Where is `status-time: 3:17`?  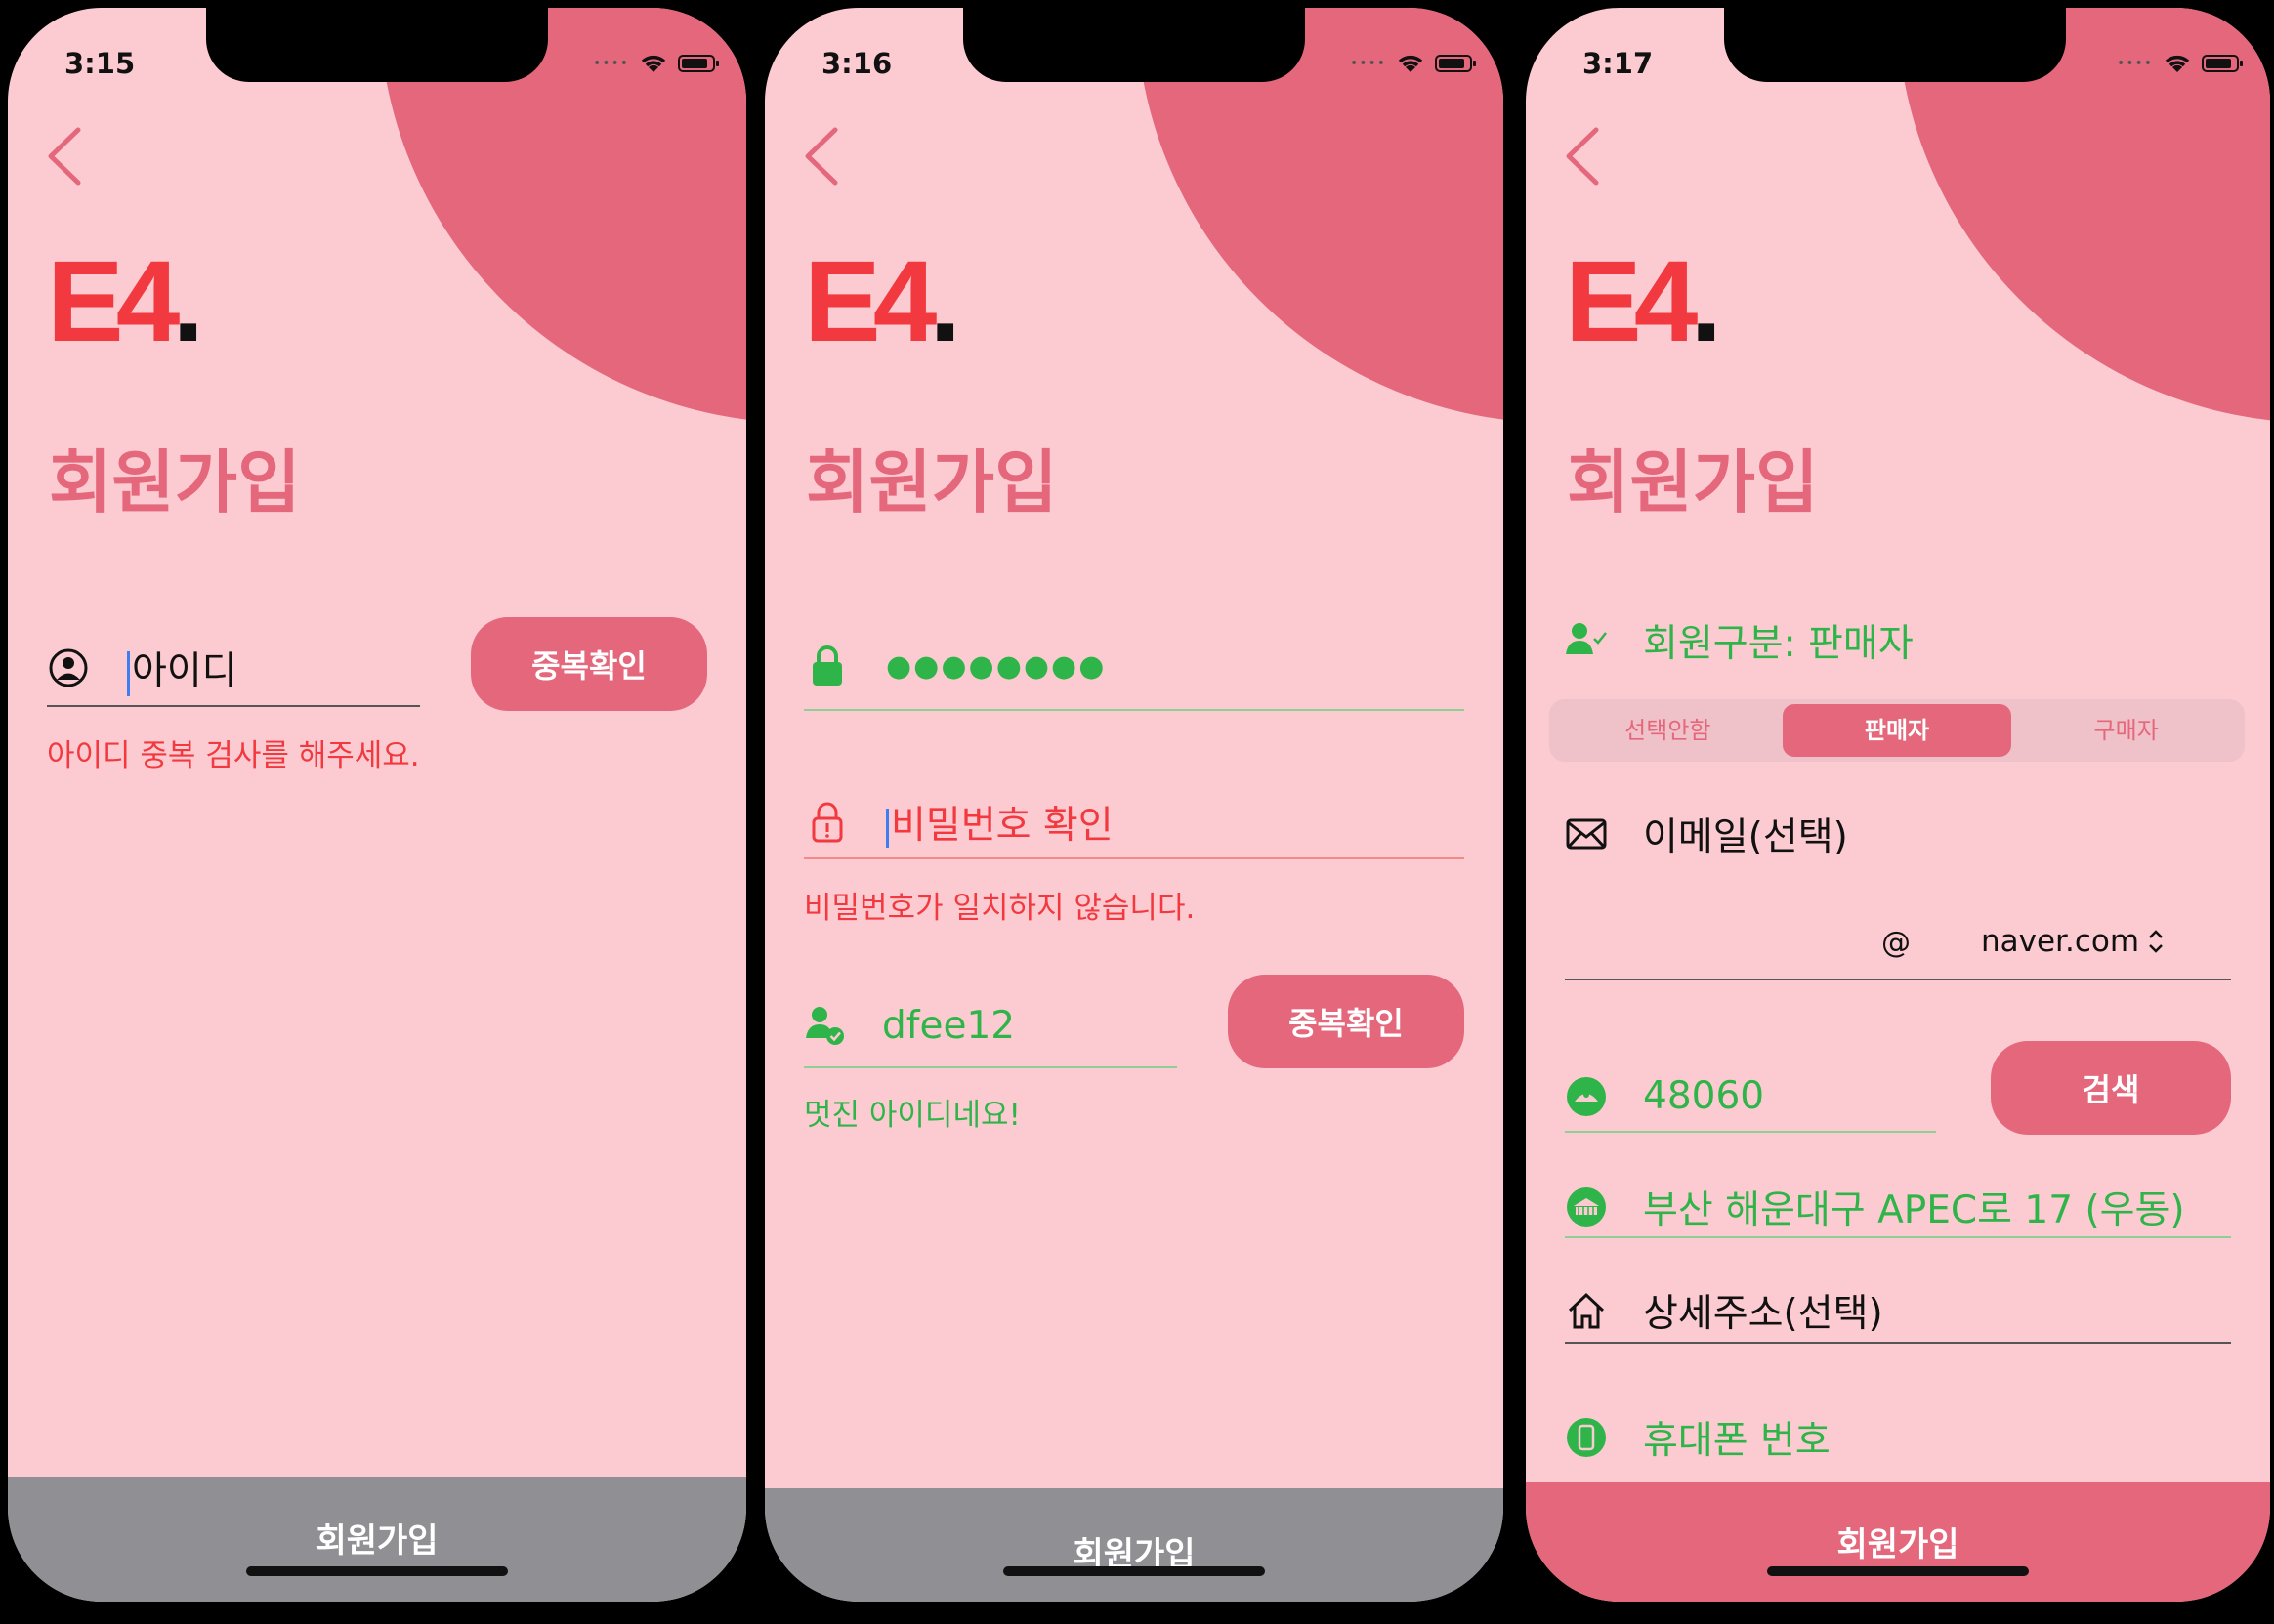 status-time: 3:17 is located at coordinates (1618, 63).